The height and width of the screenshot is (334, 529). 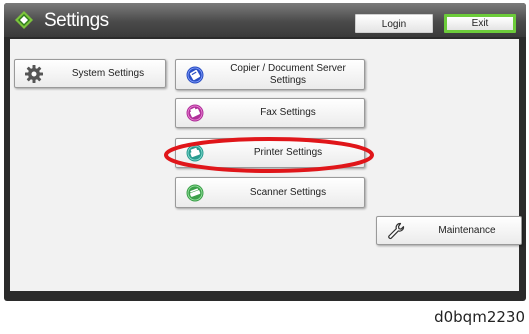 What do you see at coordinates (24, 20) in the screenshot?
I see `diamond-arrows-icon` at bounding box center [24, 20].